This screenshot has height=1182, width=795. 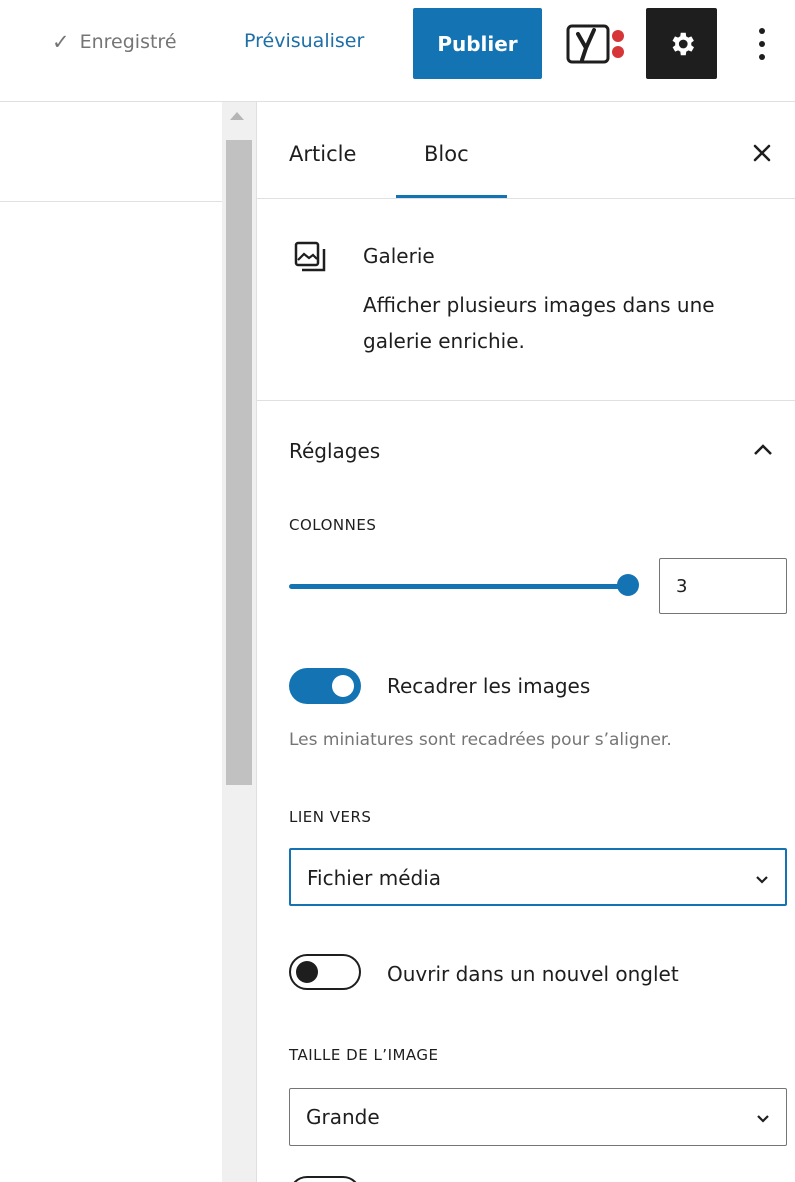 I want to click on saved-label: Enregistré, so click(x=128, y=42).